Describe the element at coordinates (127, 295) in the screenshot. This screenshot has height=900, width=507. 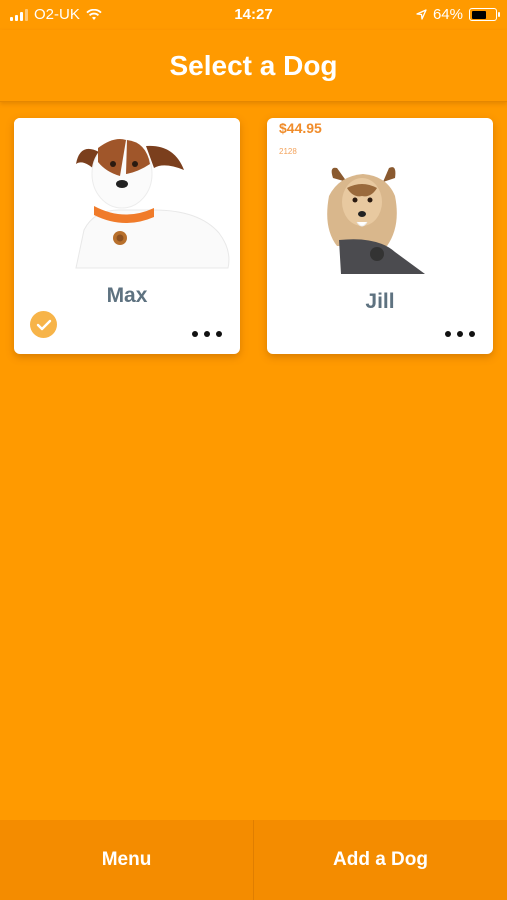
I see `dog-name-max: Max` at that location.